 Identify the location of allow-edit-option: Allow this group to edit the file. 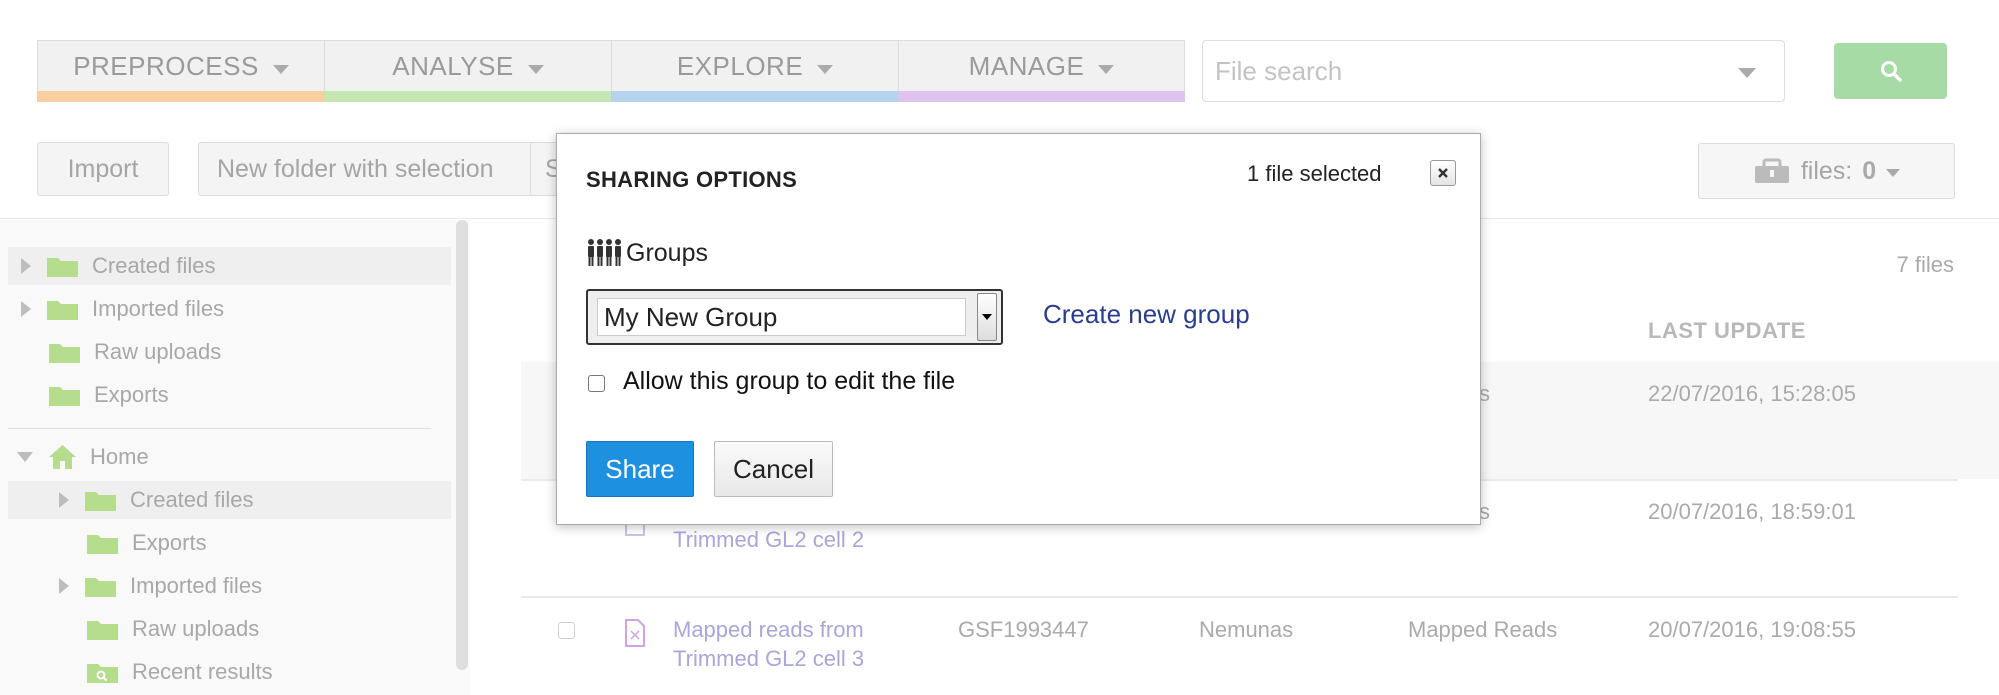
(771, 381).